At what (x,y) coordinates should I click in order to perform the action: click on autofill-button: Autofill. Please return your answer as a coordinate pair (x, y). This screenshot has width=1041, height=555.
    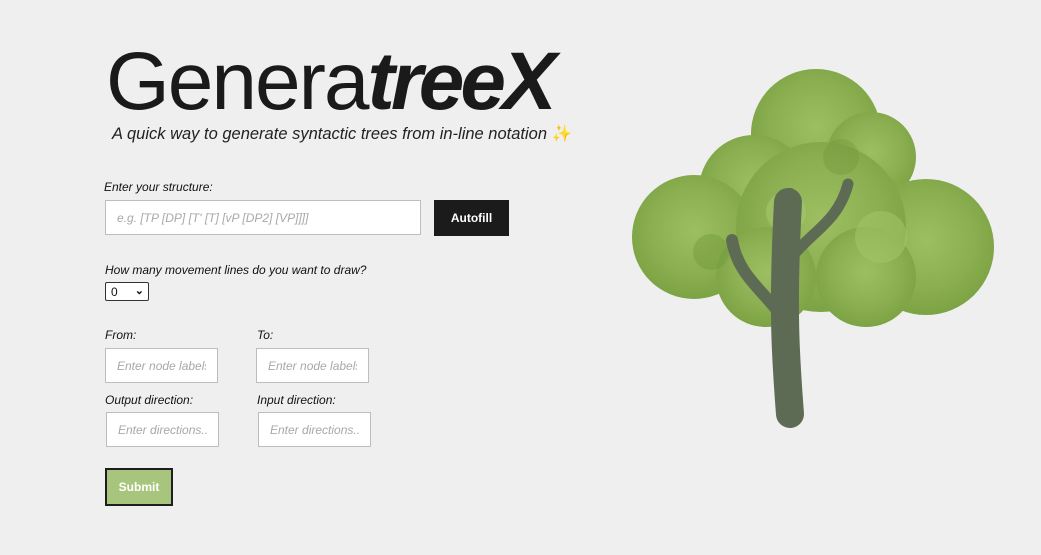
    Looking at the image, I should click on (471, 218).